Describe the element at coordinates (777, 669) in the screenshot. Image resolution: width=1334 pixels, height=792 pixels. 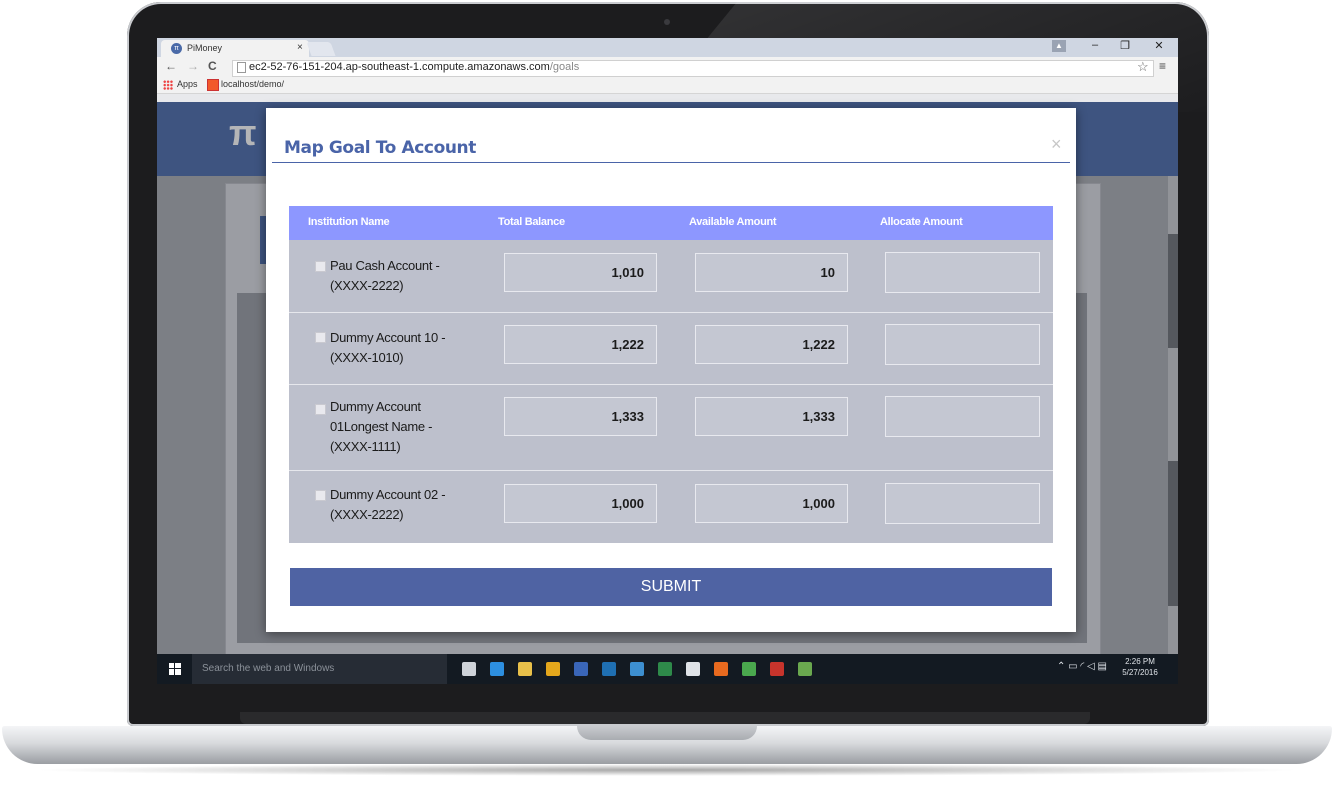
I see `filezilla-icon` at that location.